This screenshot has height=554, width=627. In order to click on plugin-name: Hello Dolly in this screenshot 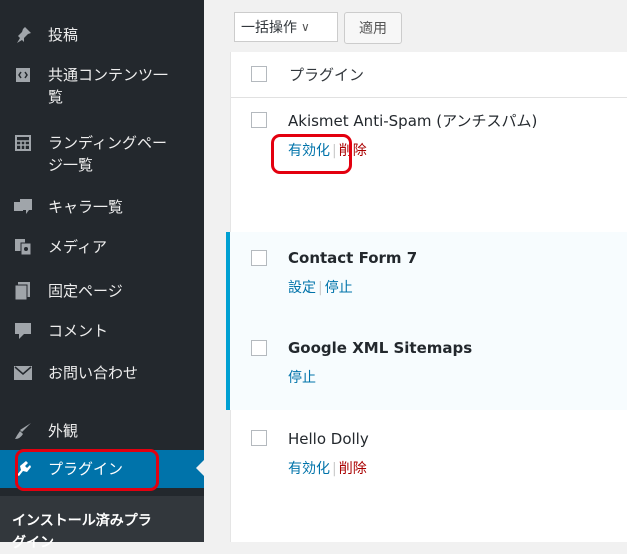, I will do `click(328, 439)`.